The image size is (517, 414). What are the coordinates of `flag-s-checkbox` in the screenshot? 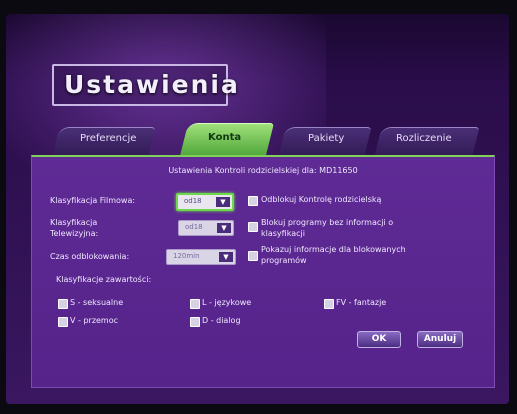 It's located at (63, 304).